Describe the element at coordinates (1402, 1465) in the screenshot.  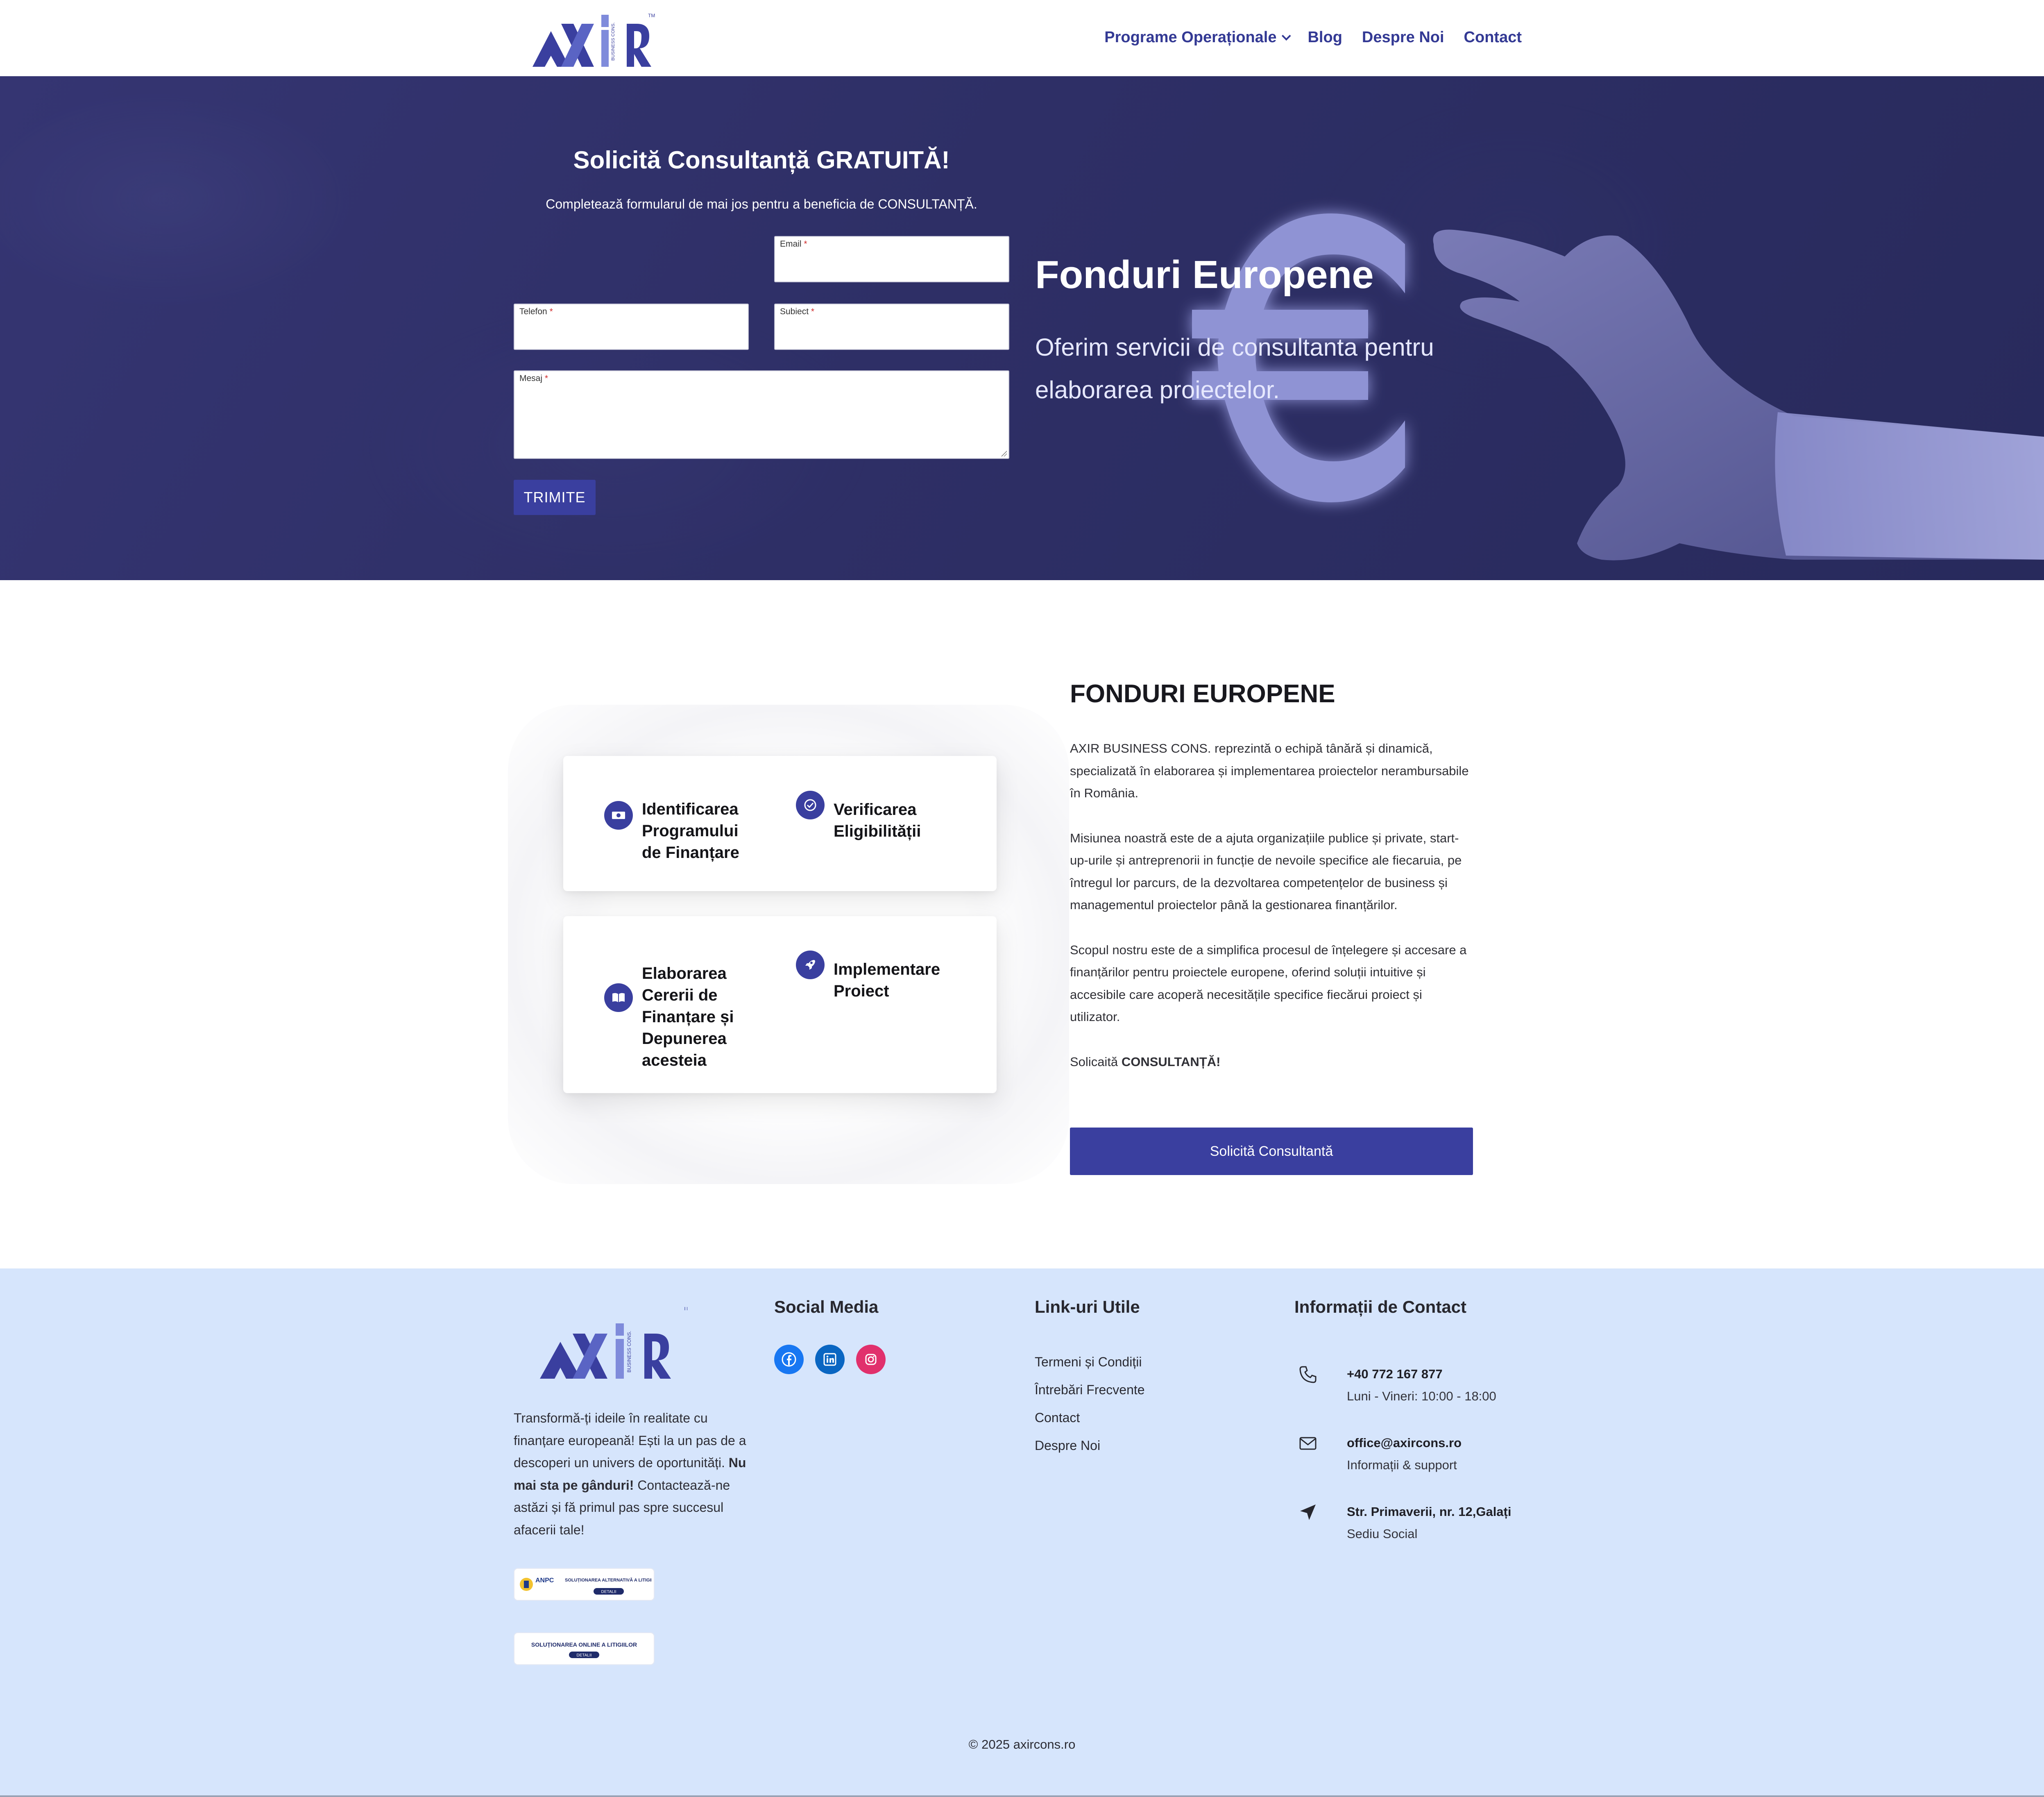
I see `email-info: Informații & support` at that location.